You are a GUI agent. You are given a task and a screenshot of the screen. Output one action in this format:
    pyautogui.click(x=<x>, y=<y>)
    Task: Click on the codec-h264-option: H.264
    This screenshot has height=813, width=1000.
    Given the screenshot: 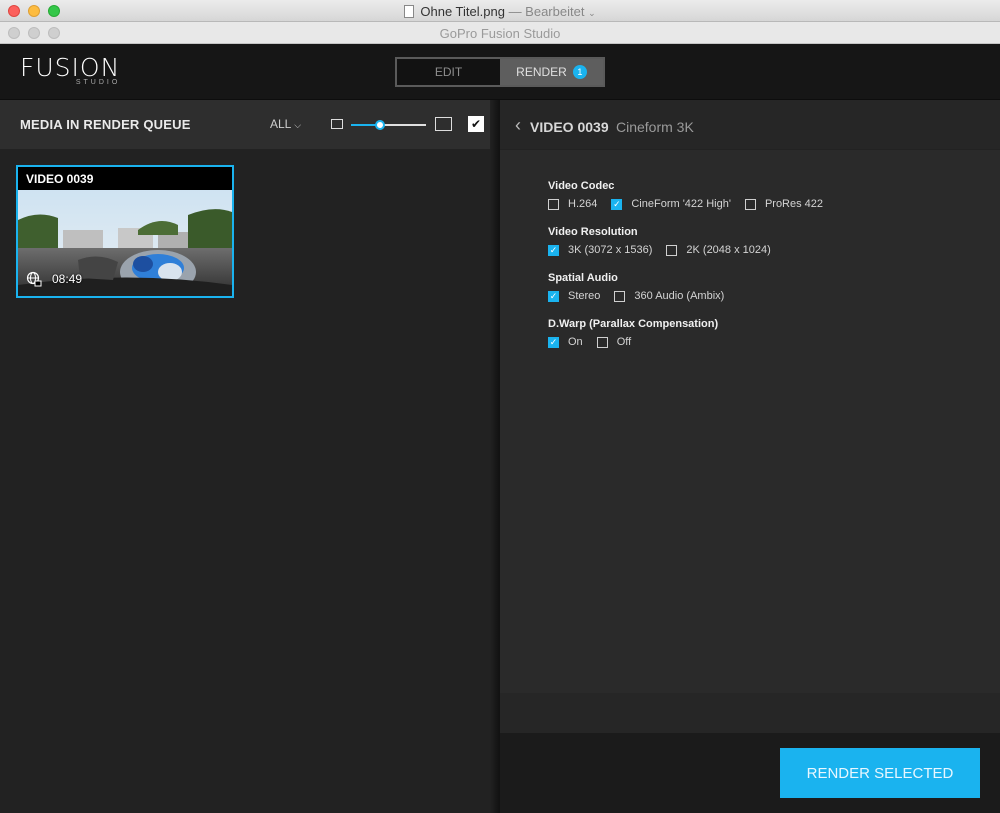 What is the action you would take?
    pyautogui.click(x=572, y=204)
    